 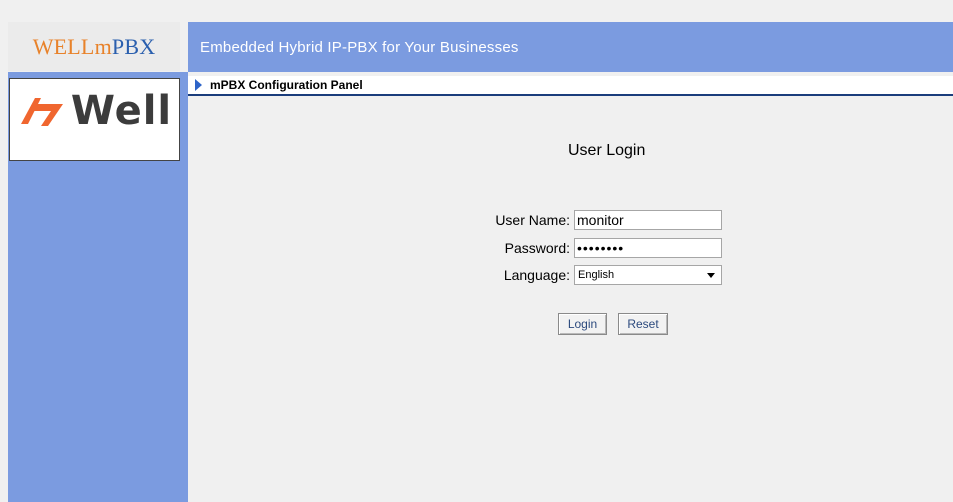 I want to click on brand-well-text: WELL, so click(x=63, y=46).